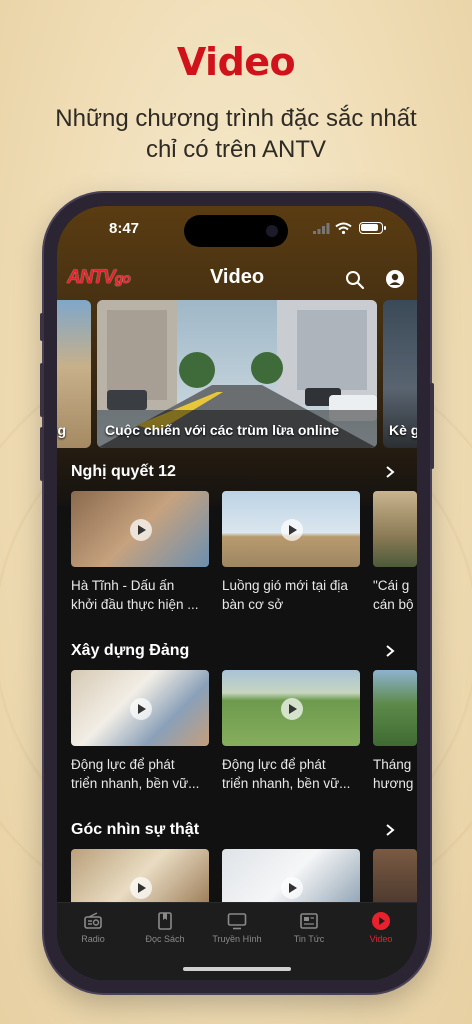 The width and height of the screenshot is (472, 1024). I want to click on battery-icon, so click(372, 228).